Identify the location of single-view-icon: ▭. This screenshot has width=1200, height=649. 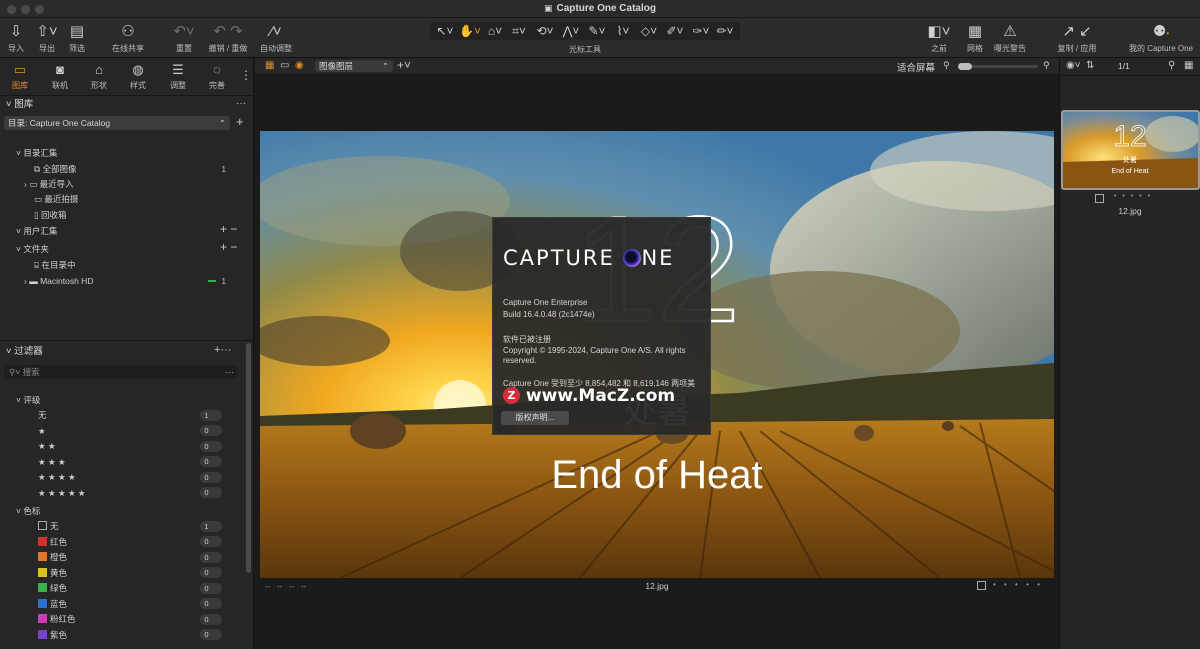
(284, 65).